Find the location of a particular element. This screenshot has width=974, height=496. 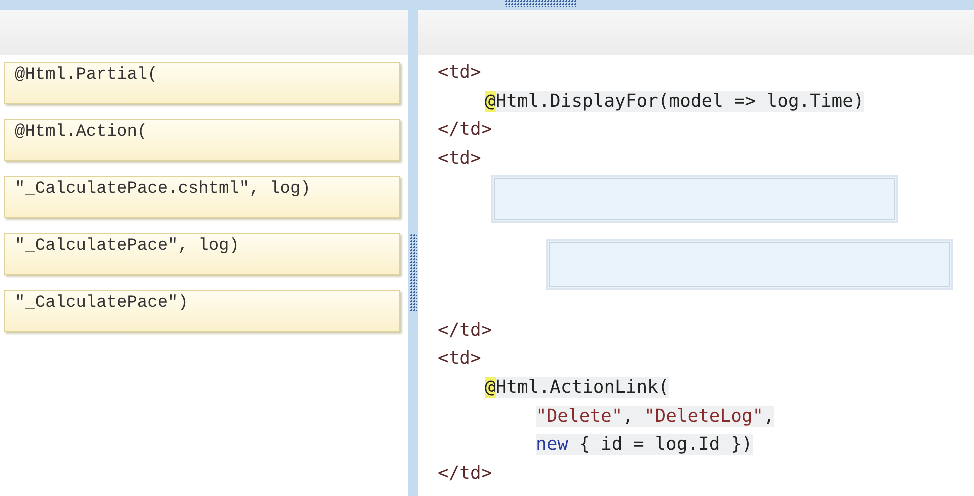

answer-choice: "_CalculatePace.cshtml", log) is located at coordinates (202, 197).